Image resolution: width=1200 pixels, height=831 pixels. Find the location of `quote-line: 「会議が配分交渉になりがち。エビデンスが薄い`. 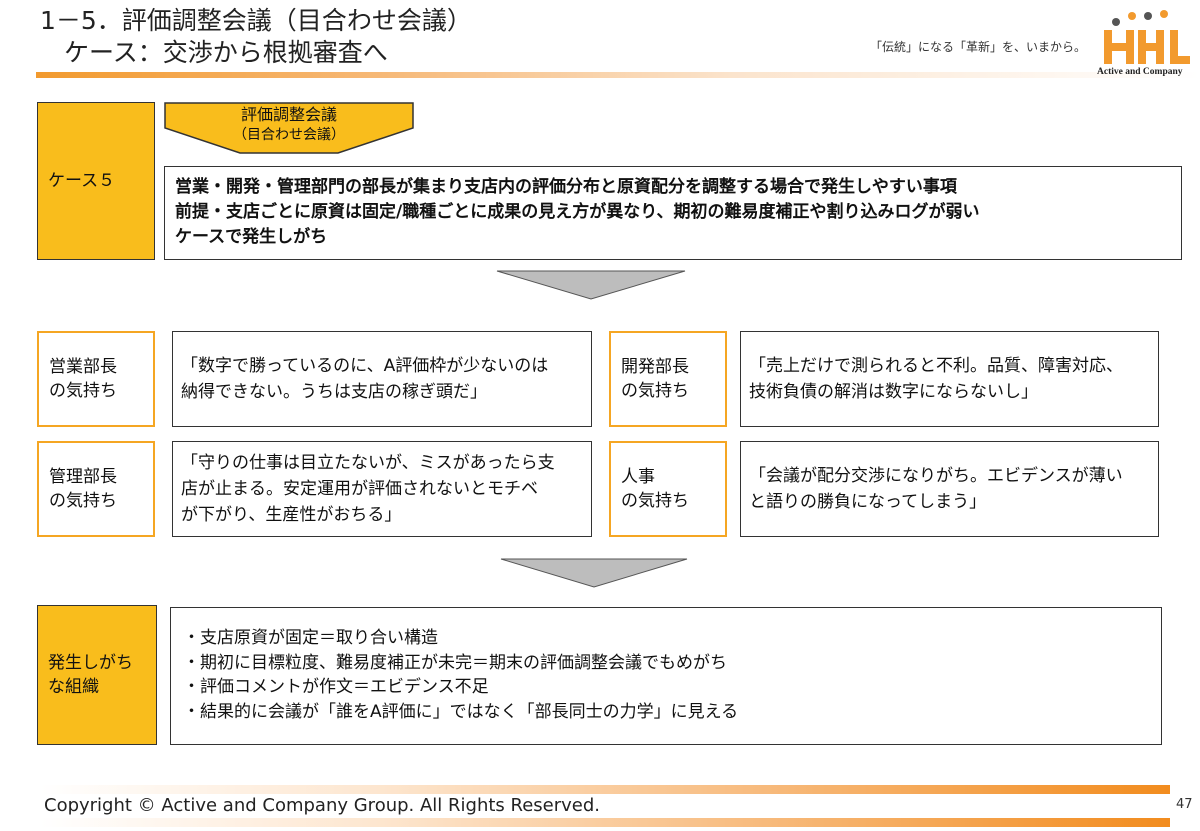

quote-line: 「会議が配分交渉になりがち。エビデンスが薄い is located at coordinates (936, 476).